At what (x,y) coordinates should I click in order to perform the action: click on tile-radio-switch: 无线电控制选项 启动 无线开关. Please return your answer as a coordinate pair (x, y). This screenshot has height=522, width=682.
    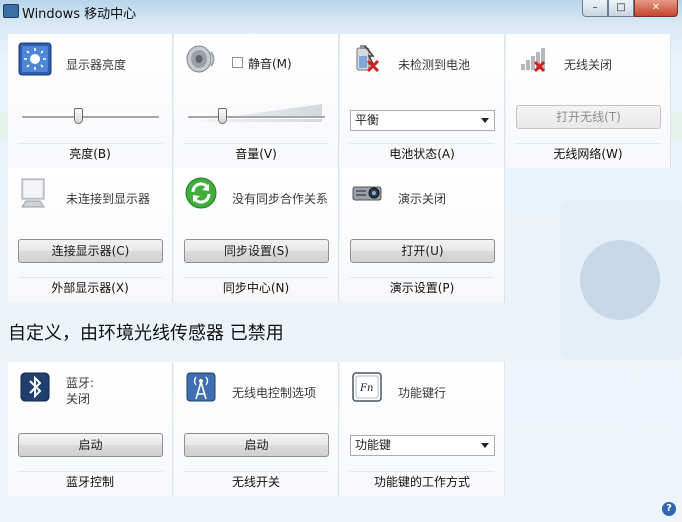
    Looking at the image, I should click on (256, 429).